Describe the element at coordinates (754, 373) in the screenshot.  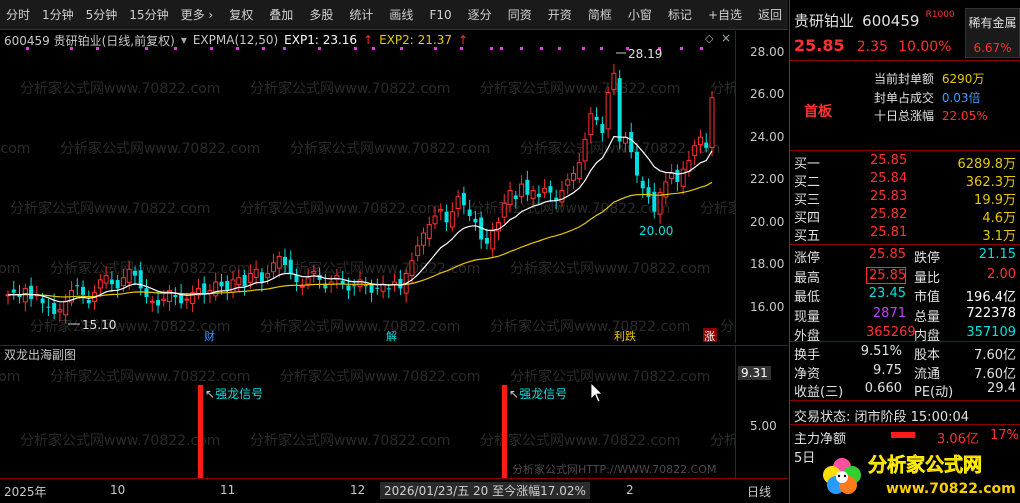
I see `sub-tick-current: 9.31` at that location.